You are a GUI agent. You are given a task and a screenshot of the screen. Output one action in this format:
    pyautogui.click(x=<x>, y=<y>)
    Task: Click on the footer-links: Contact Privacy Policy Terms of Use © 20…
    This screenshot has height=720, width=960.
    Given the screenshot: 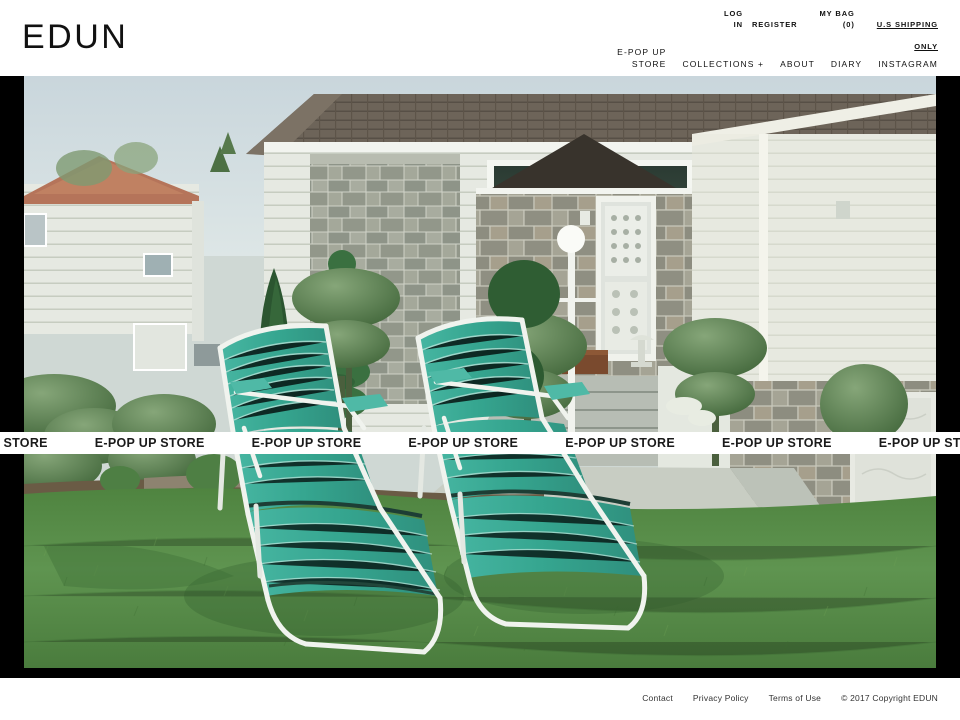 What is the action you would take?
    pyautogui.click(x=790, y=698)
    